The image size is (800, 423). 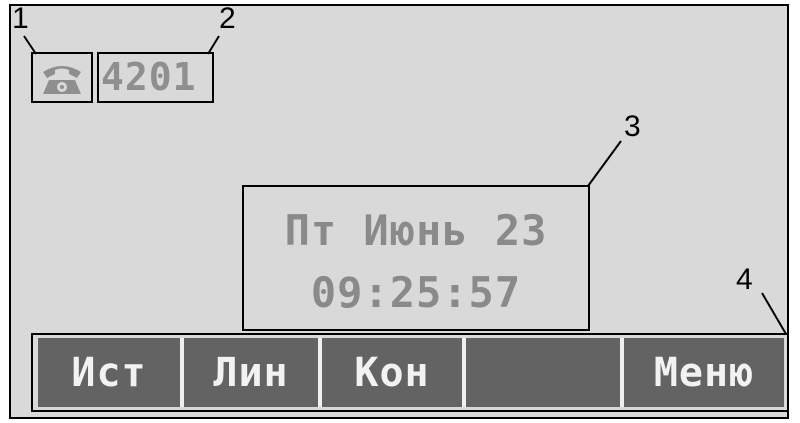 What do you see at coordinates (543, 372) in the screenshot?
I see `softkey-empty` at bounding box center [543, 372].